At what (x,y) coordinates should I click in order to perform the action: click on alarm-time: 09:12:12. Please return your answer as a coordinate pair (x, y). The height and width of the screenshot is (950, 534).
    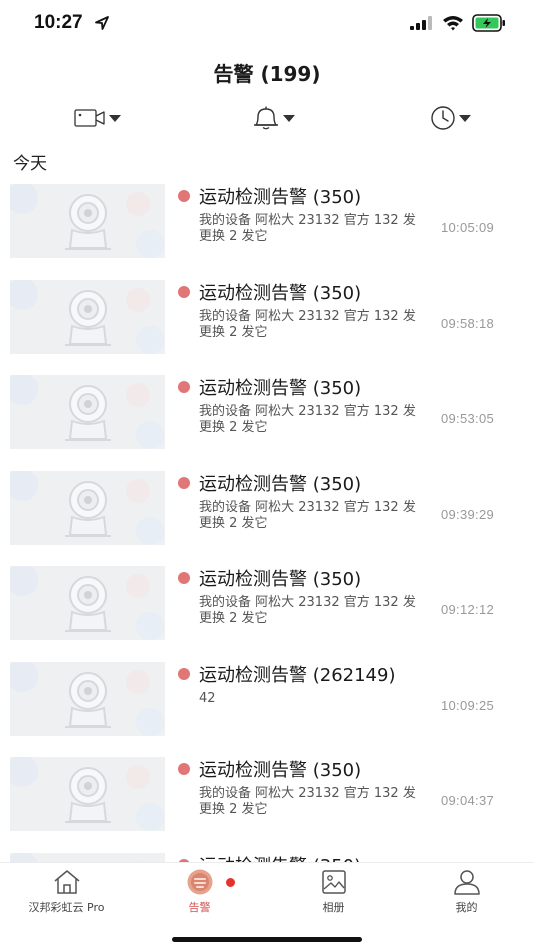
    Looking at the image, I should click on (468, 609).